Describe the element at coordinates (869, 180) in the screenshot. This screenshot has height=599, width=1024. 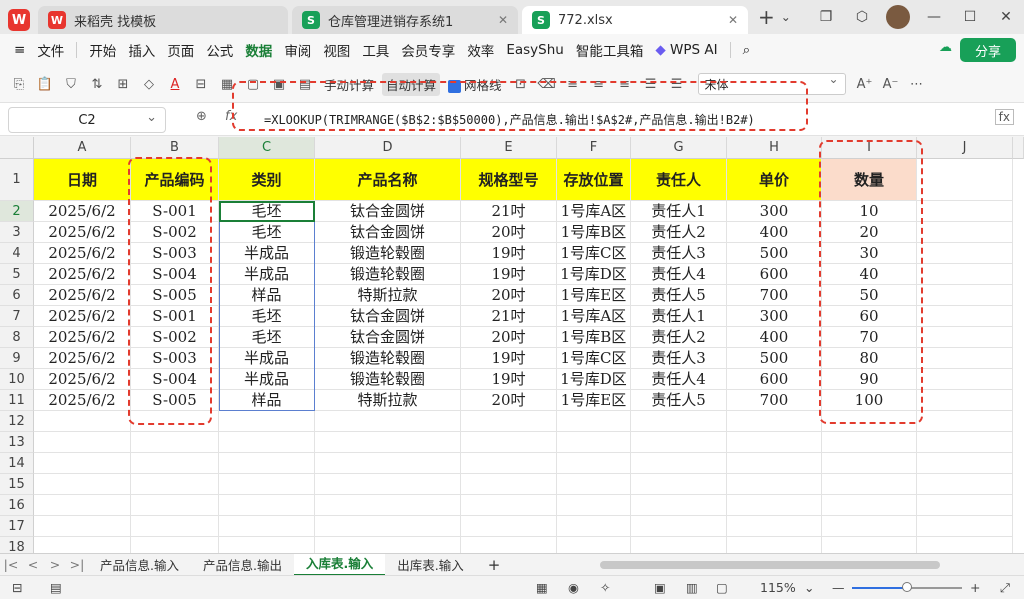
I see `header-cell: 数量` at that location.